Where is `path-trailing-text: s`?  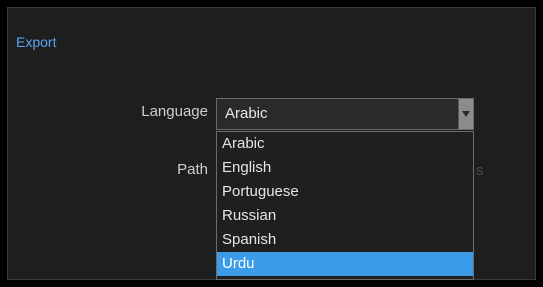 path-trailing-text: s is located at coordinates (480, 170).